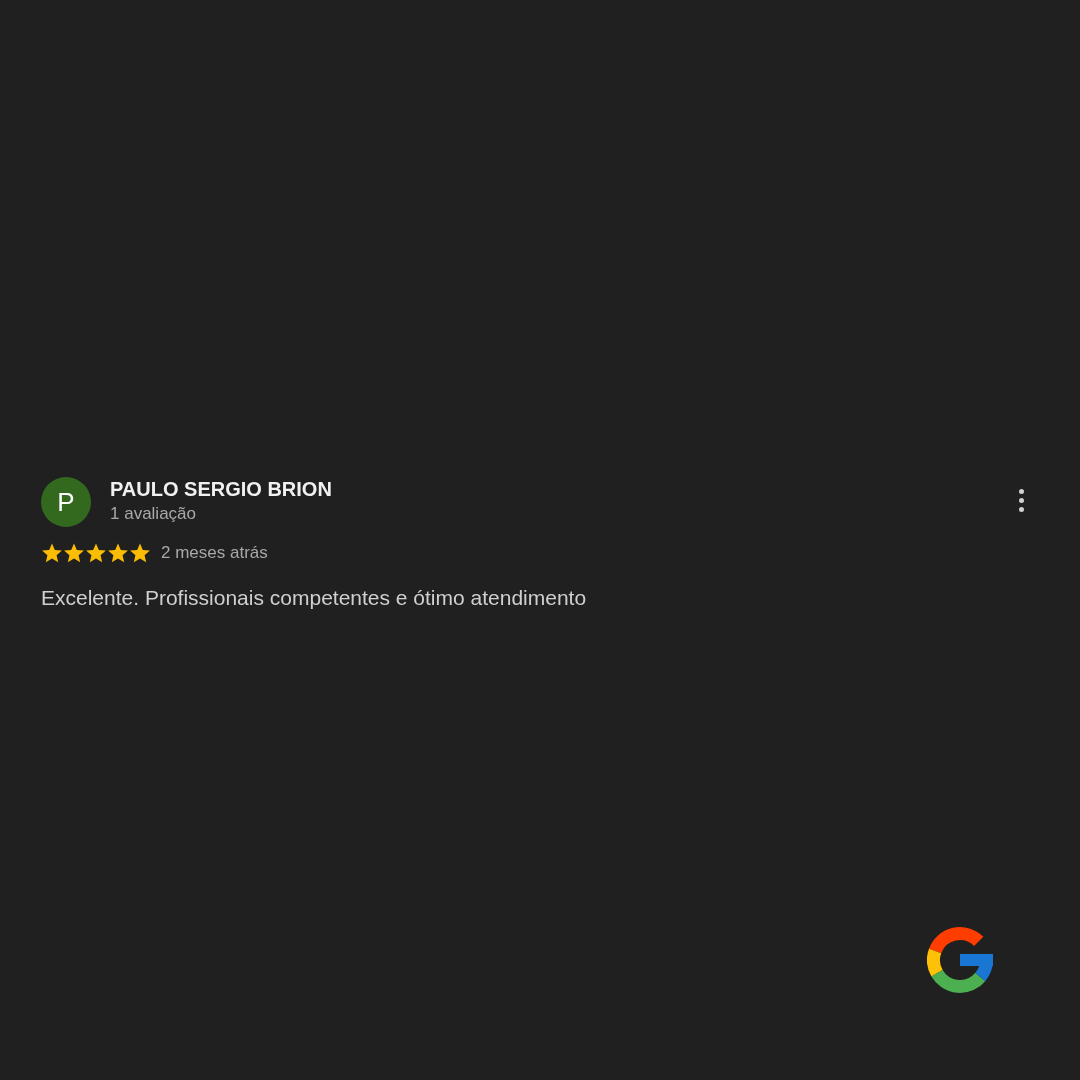 The width and height of the screenshot is (1080, 1080). Describe the element at coordinates (66, 502) in the screenshot. I see `avatar: P` at that location.